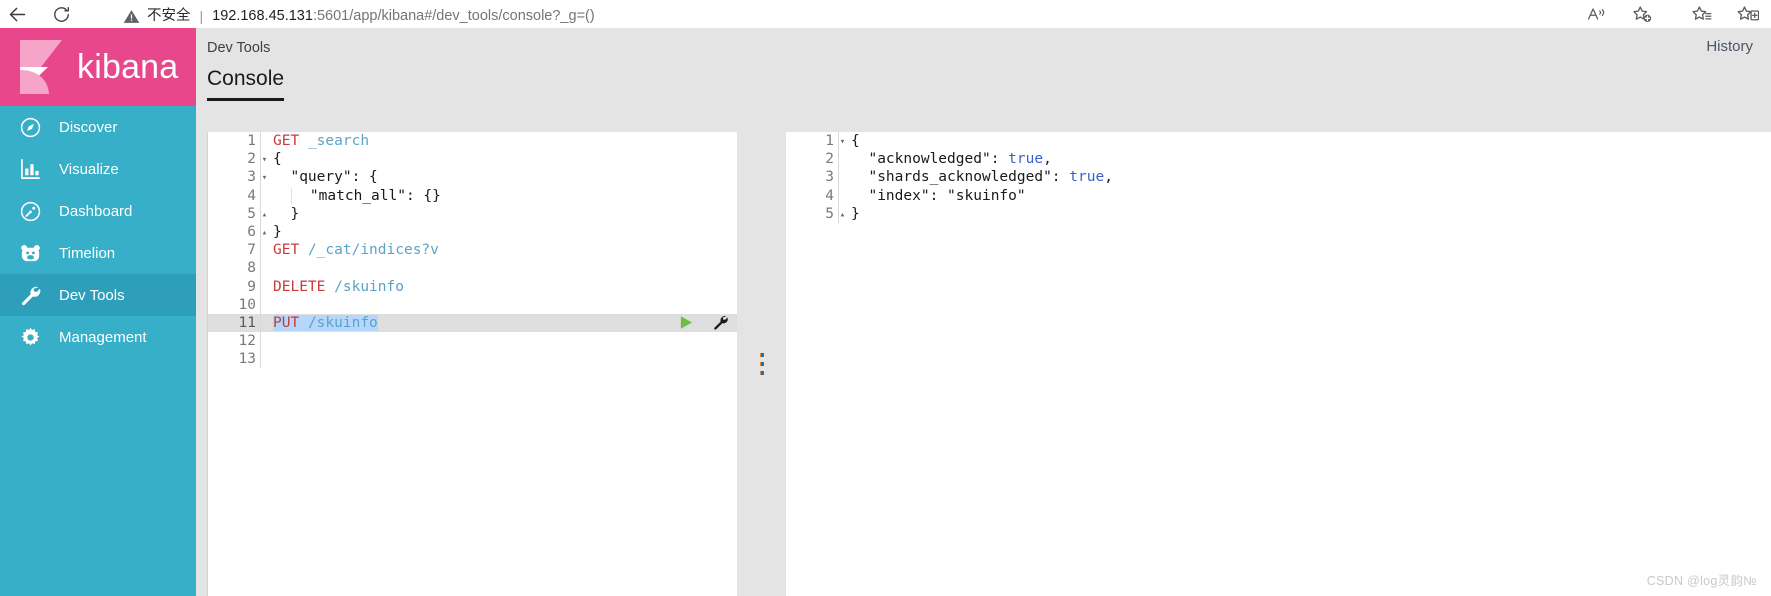 The width and height of the screenshot is (1771, 596). I want to click on wrench-icon, so click(30, 295).